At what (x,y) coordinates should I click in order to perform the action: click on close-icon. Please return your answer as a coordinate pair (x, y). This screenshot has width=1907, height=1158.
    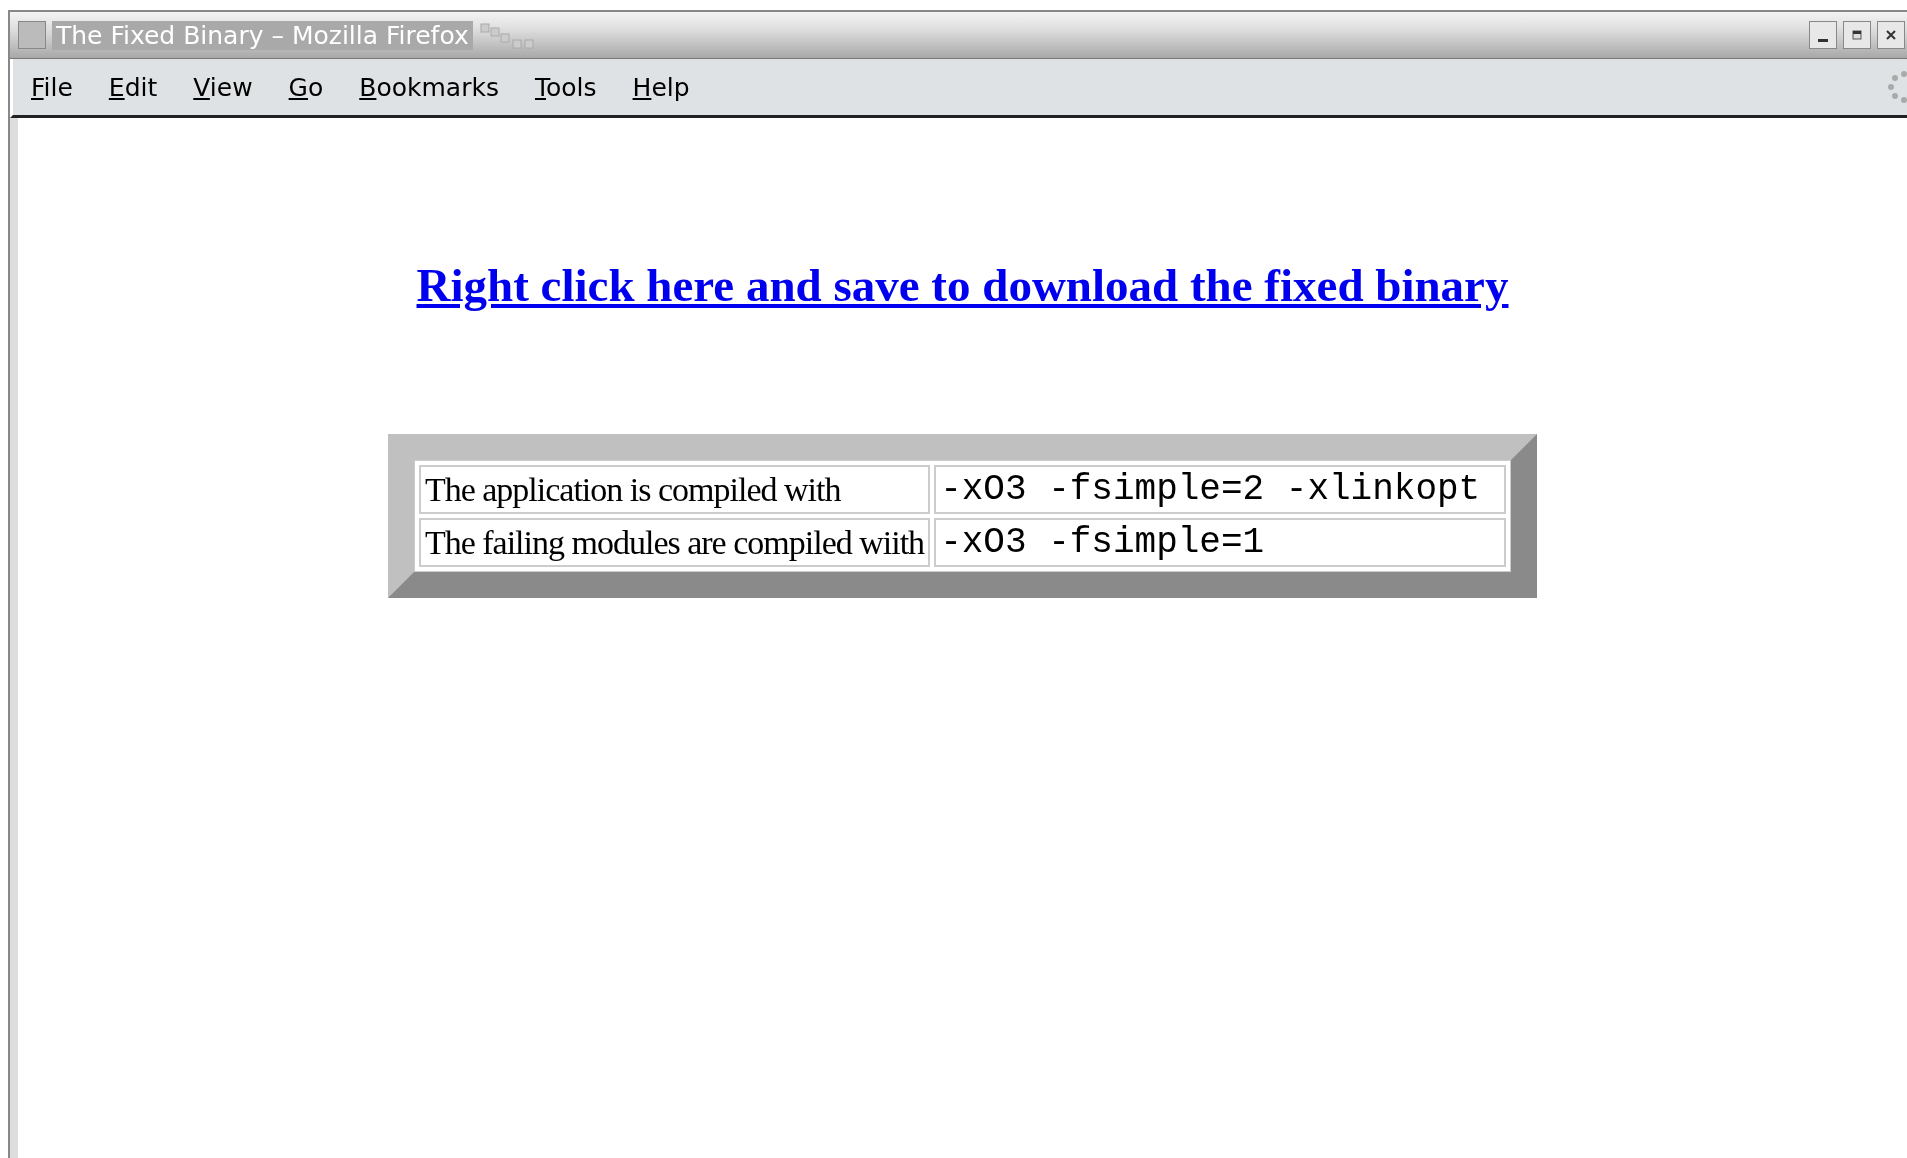
    Looking at the image, I should click on (1891, 35).